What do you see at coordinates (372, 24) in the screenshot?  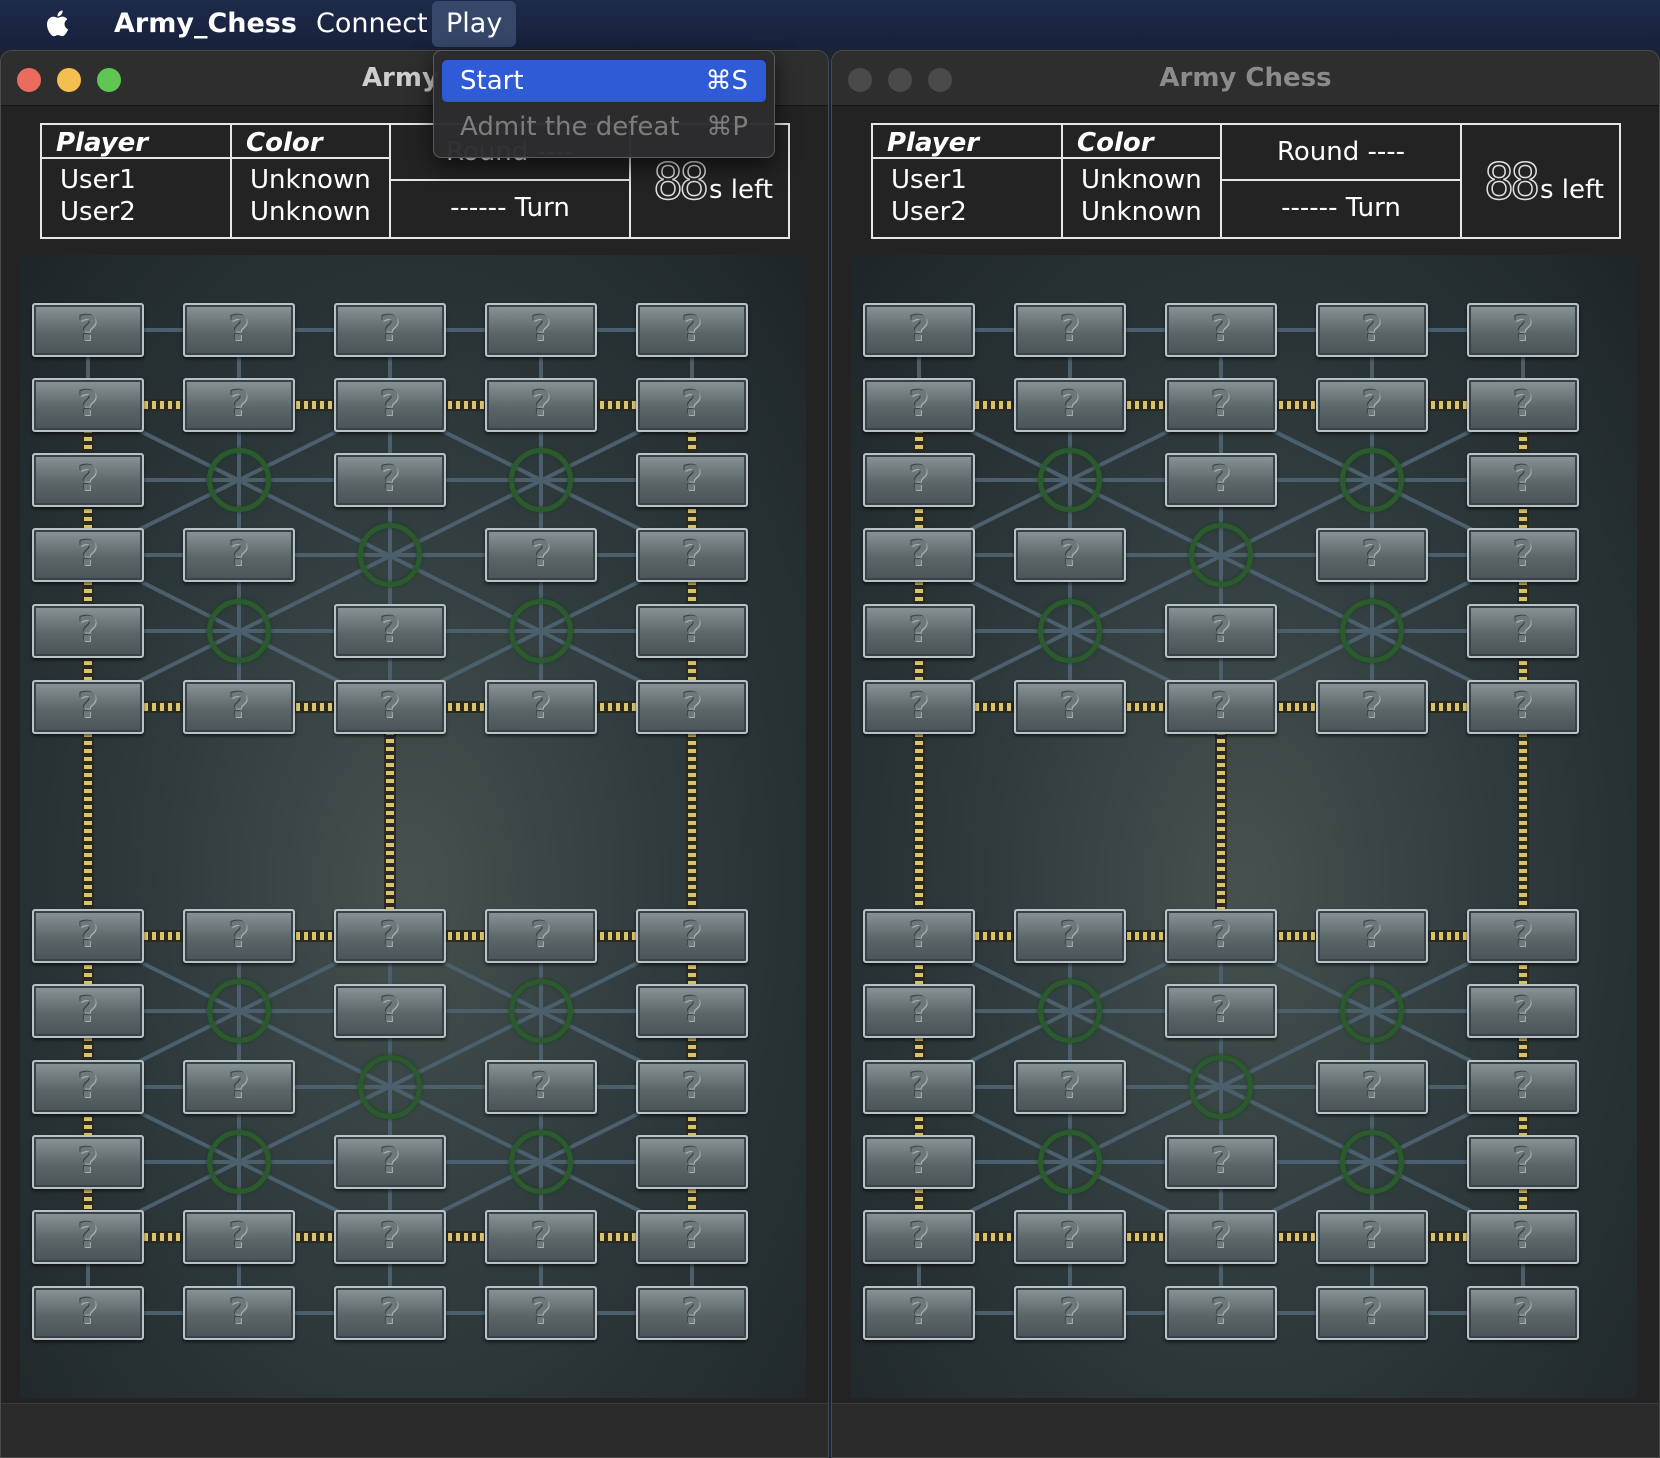 I see `menu-connect: Connect` at bounding box center [372, 24].